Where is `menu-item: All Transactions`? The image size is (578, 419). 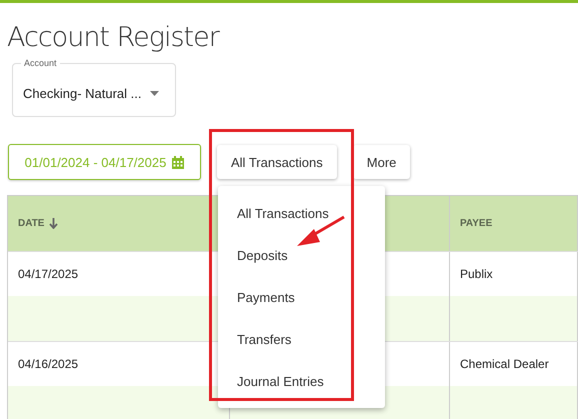 menu-item: All Transactions is located at coordinates (301, 213).